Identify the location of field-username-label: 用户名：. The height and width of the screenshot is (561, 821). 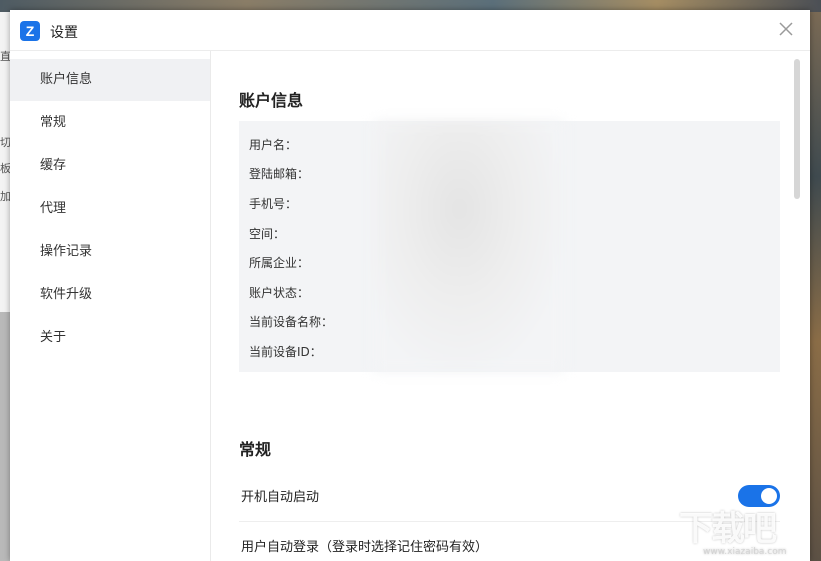
(273, 145).